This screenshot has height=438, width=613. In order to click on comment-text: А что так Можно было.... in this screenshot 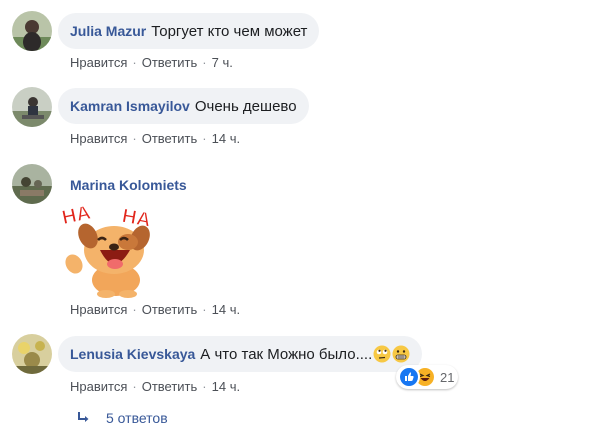, I will do `click(286, 354)`.